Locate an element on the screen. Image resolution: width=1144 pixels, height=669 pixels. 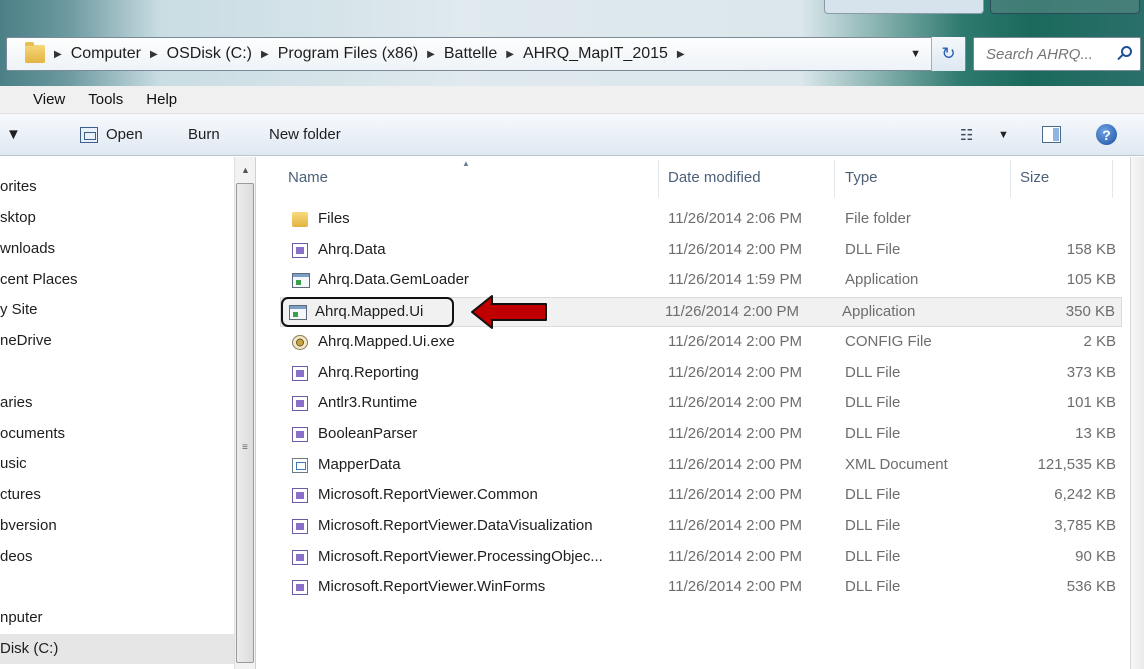
nav-scroll-thumb: ≡ is located at coordinates (245, 423).